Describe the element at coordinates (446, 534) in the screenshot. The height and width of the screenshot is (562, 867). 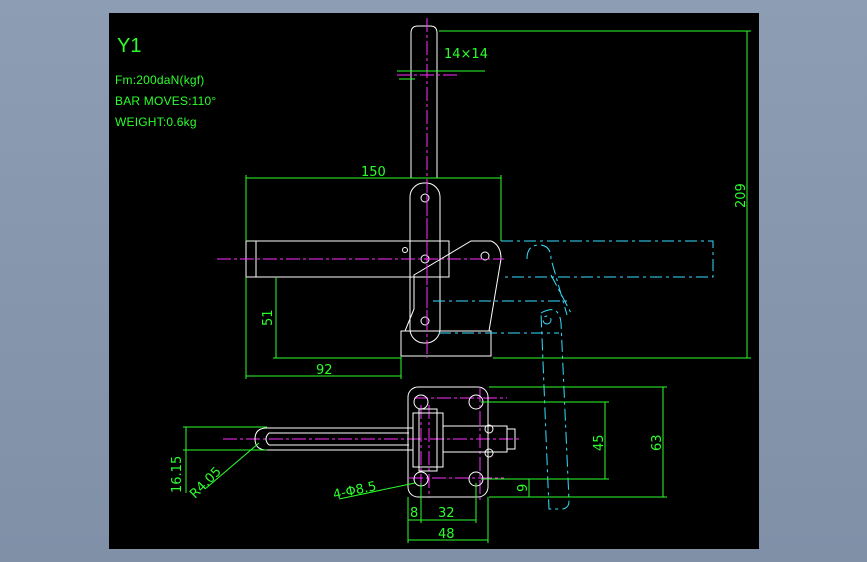
I see `dim-48: 48` at that location.